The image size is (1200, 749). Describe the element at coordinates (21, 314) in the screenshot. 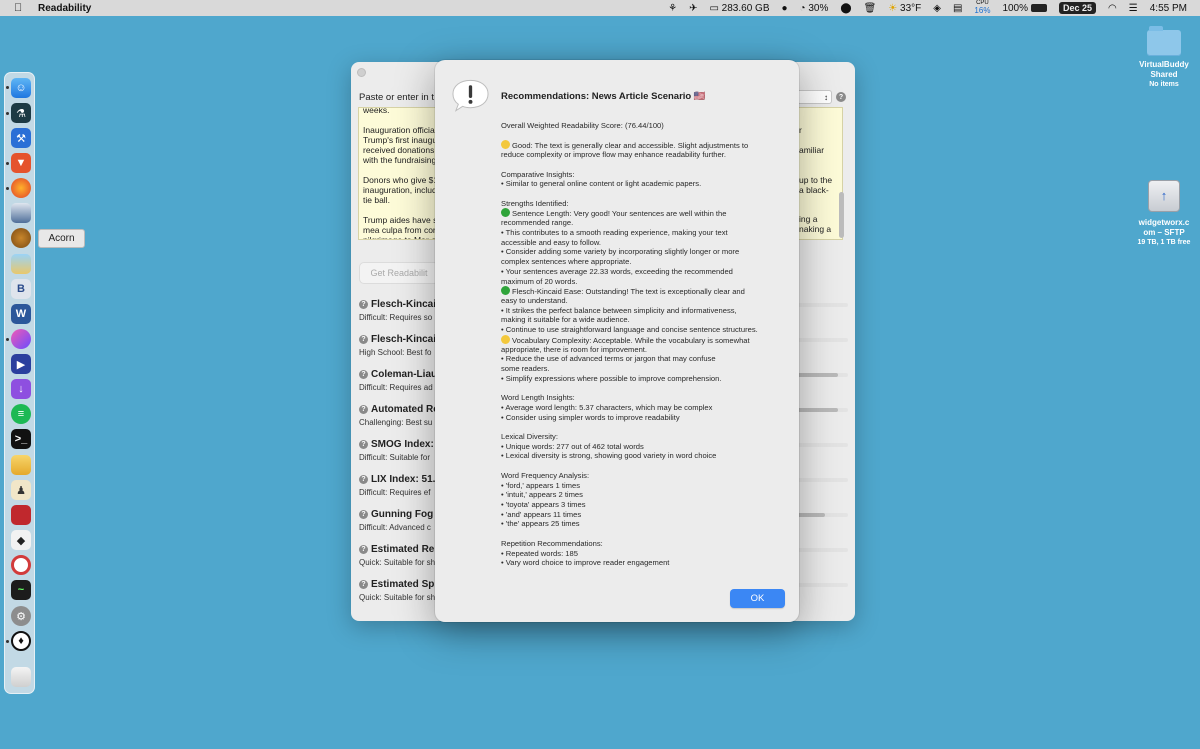

I see `word-icon: W` at that location.